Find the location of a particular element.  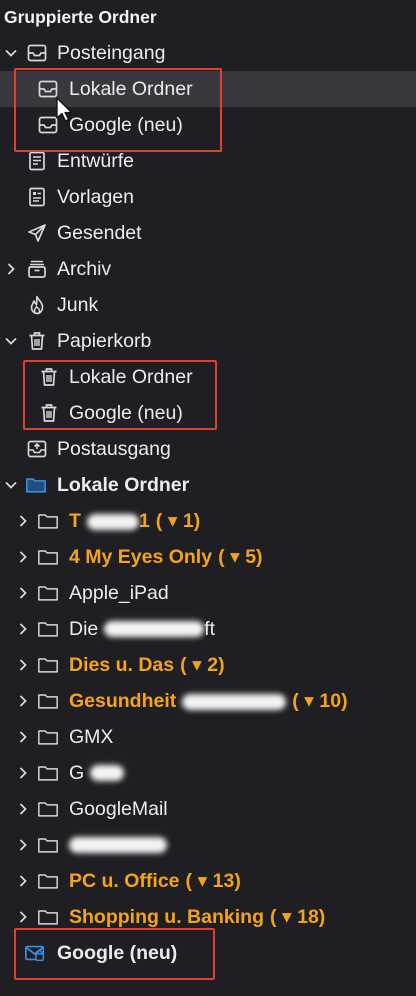

folder-outbox: Postausgang is located at coordinates (208, 449).